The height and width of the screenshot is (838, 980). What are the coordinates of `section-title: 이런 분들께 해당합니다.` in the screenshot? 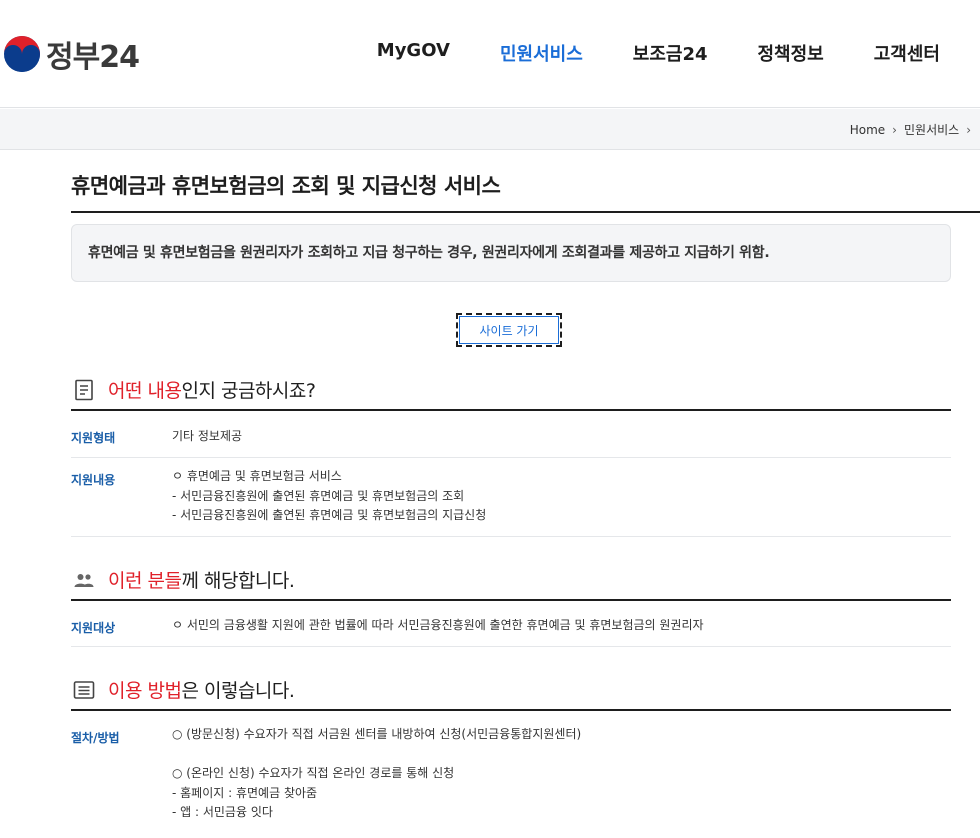 It's located at (201, 579).